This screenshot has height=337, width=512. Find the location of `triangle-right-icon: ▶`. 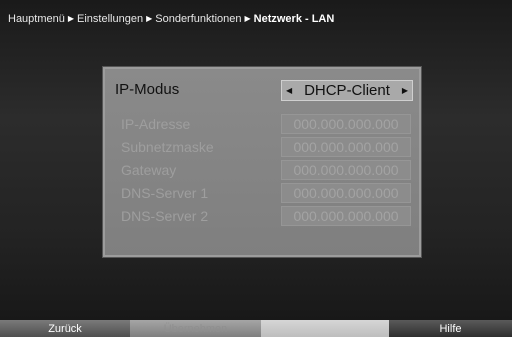

triangle-right-icon: ▶ is located at coordinates (405, 90).